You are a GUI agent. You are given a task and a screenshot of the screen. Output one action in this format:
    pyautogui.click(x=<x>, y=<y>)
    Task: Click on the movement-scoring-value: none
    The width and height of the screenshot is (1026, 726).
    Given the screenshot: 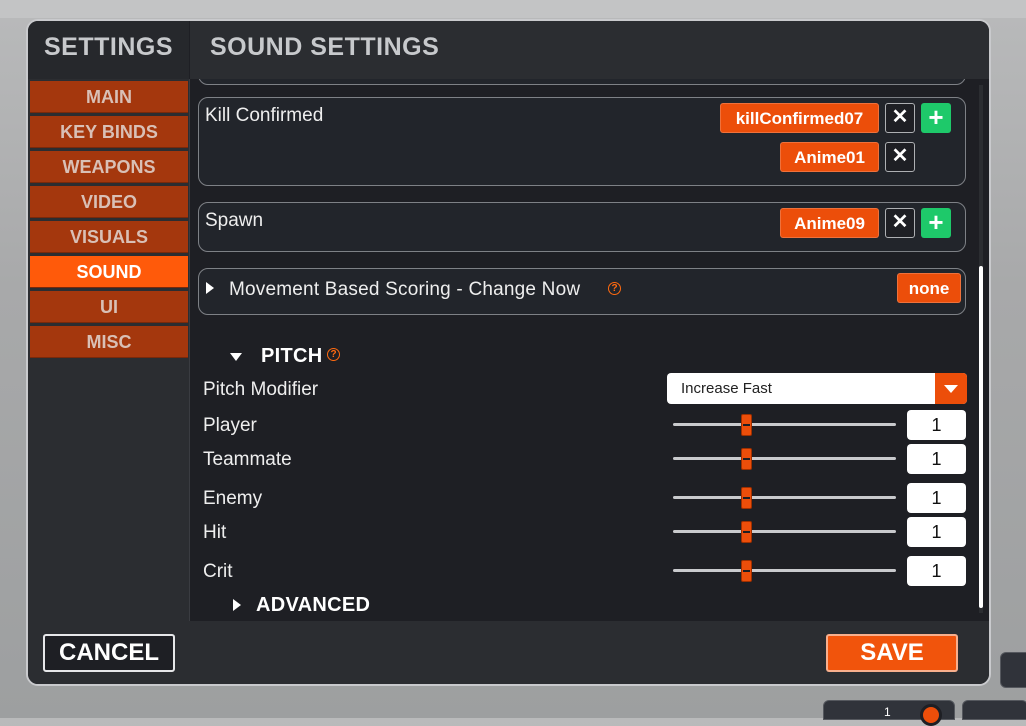 What is the action you would take?
    pyautogui.click(x=929, y=288)
    